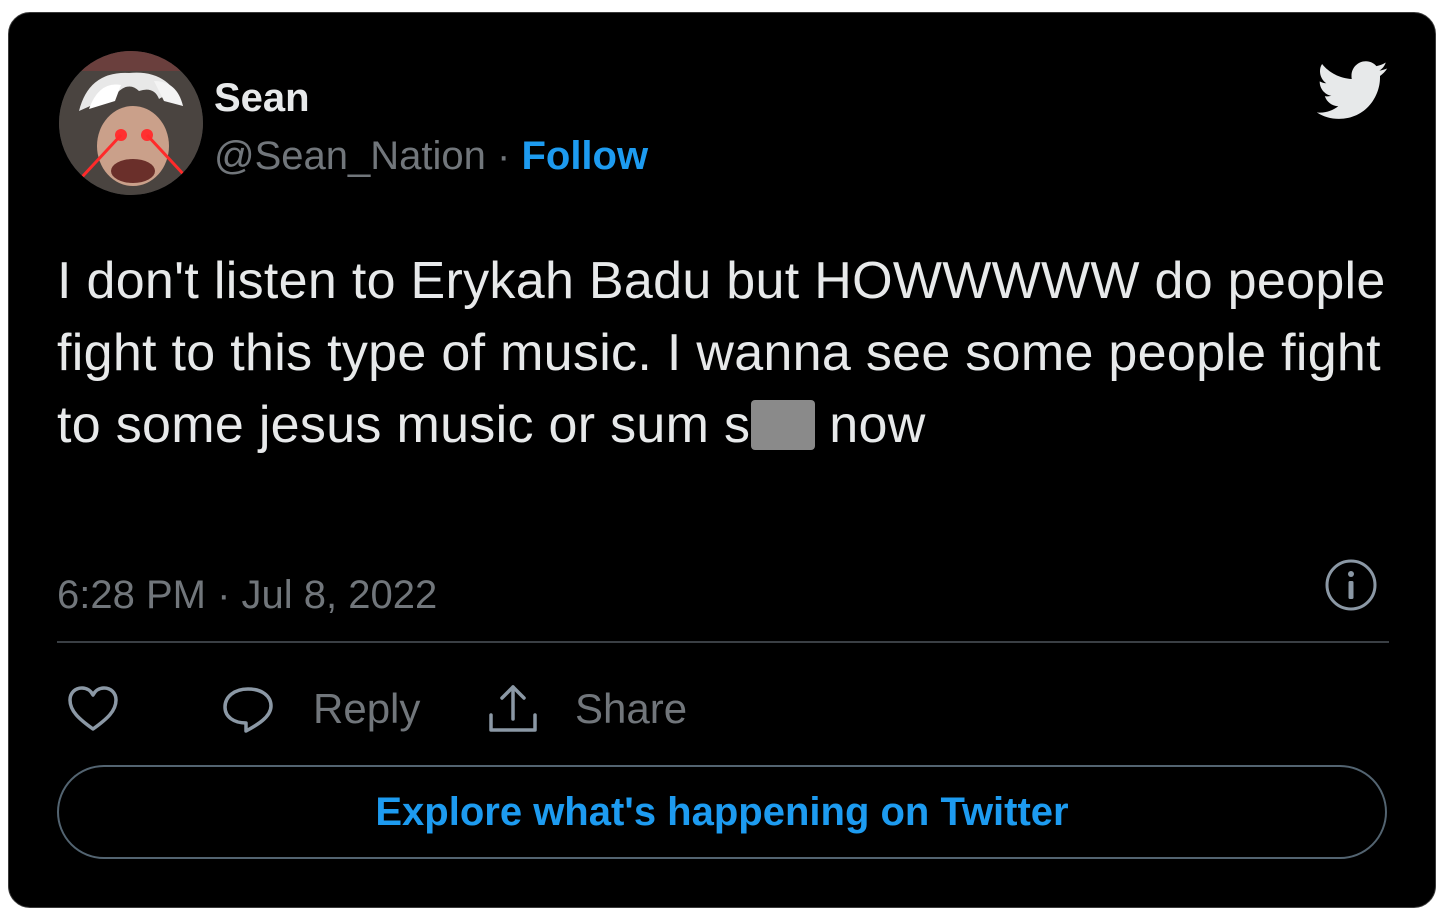 This screenshot has width=1449, height=917. I want to click on display-name: Sean, so click(262, 98).